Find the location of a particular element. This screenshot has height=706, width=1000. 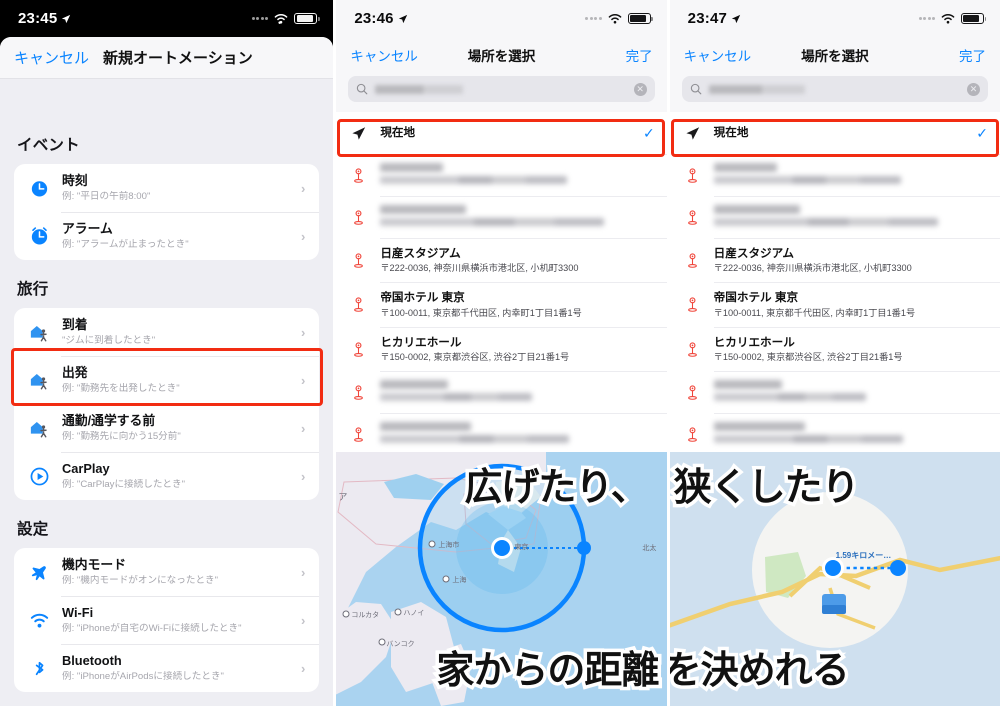

map-label-shanghai-city: 上海市 is located at coordinates (449, 545).